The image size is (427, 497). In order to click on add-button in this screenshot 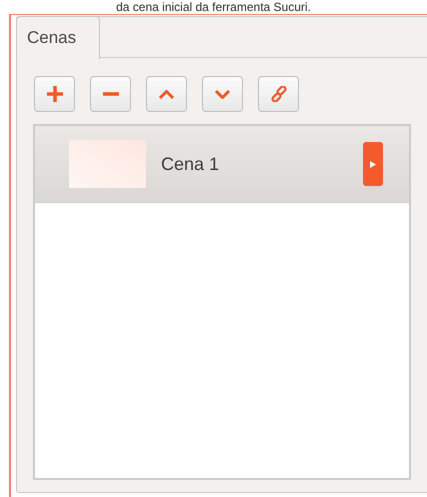, I will do `click(54, 94)`.